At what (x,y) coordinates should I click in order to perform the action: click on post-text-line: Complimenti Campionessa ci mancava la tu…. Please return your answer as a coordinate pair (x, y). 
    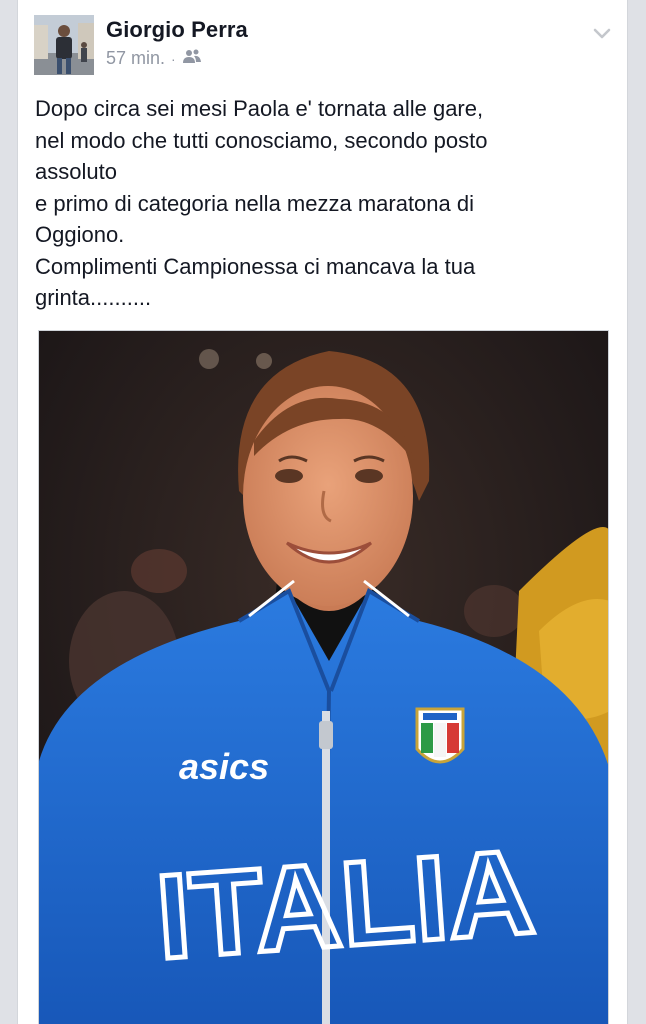
    Looking at the image, I should click on (255, 266).